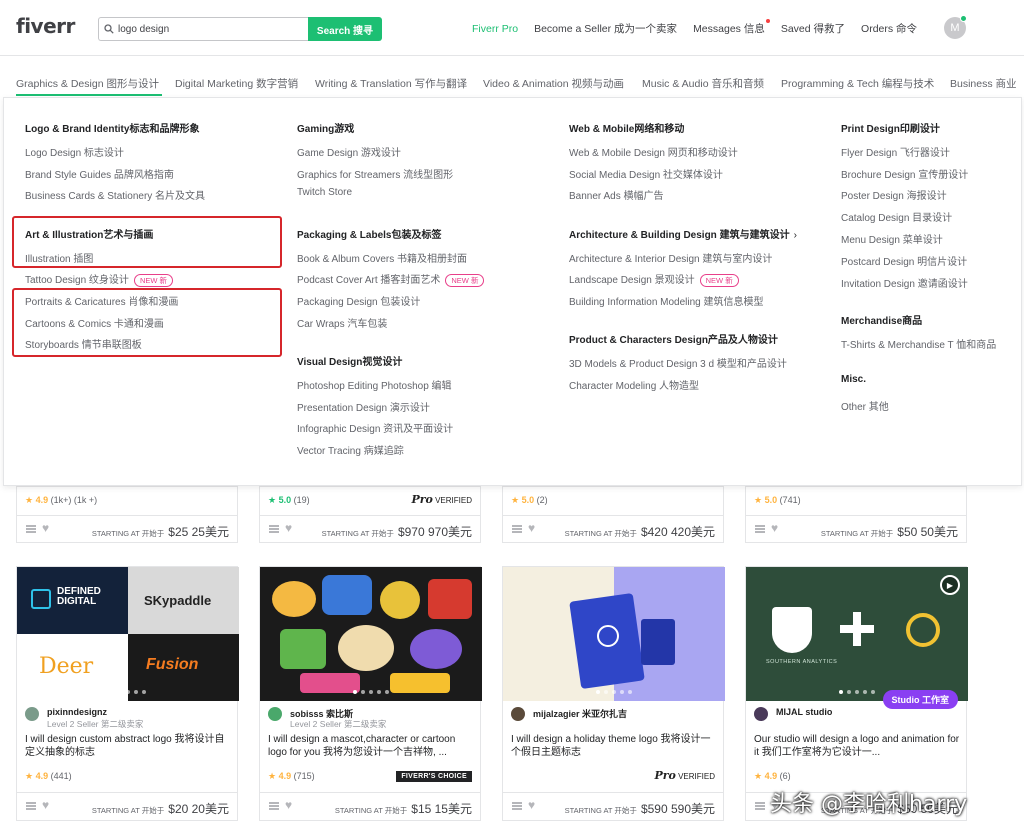  Describe the element at coordinates (904, 260) in the screenshot. I see `link-postcard-design: Postcard Design 明信片设计` at that location.